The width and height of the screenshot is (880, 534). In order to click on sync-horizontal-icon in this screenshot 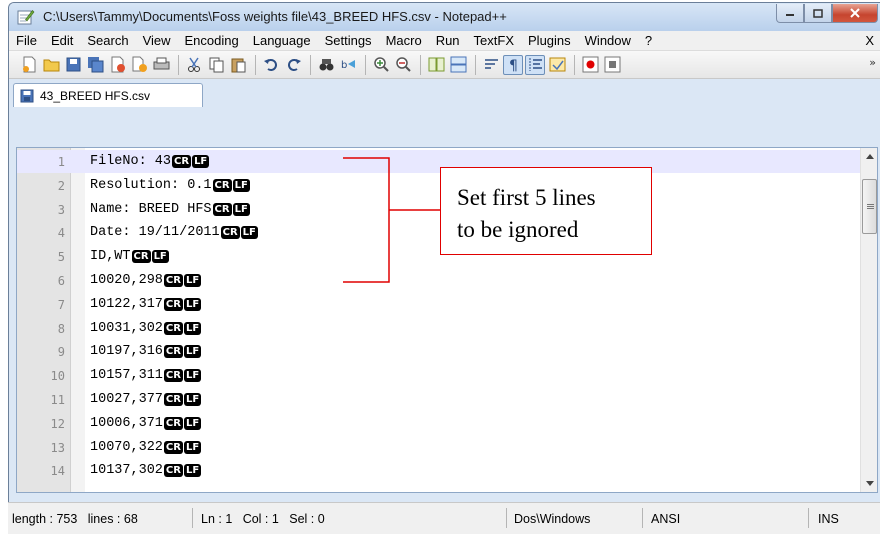, I will do `click(458, 64)`.